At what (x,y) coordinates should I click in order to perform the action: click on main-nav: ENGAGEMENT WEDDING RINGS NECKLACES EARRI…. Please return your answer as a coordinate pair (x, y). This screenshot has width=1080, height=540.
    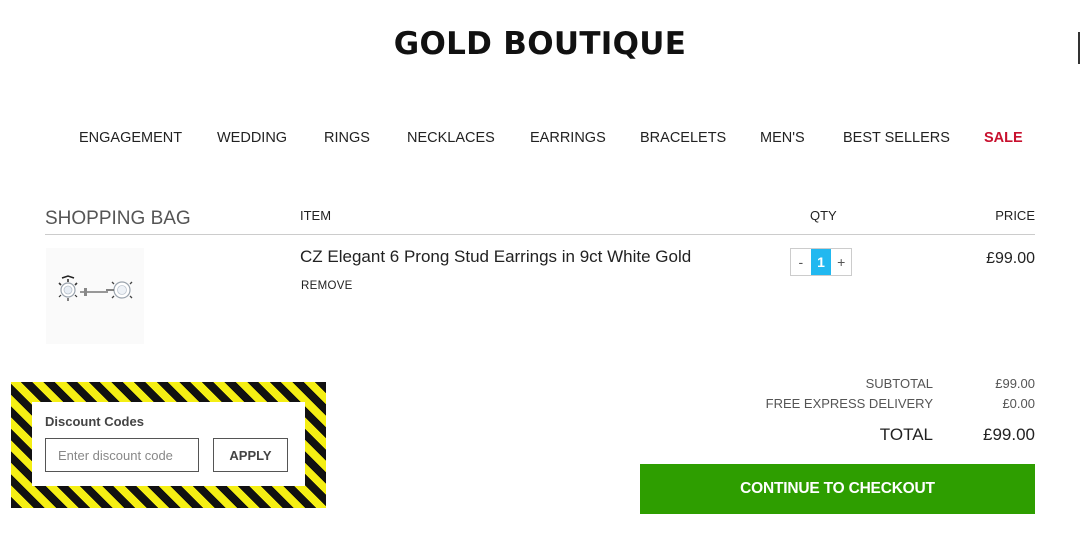
    Looking at the image, I should click on (540, 140).